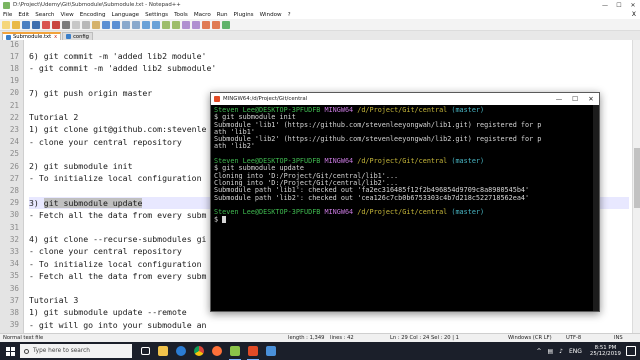 The height and width of the screenshot is (360, 640). I want to click on paste-icon, so click(96, 24).